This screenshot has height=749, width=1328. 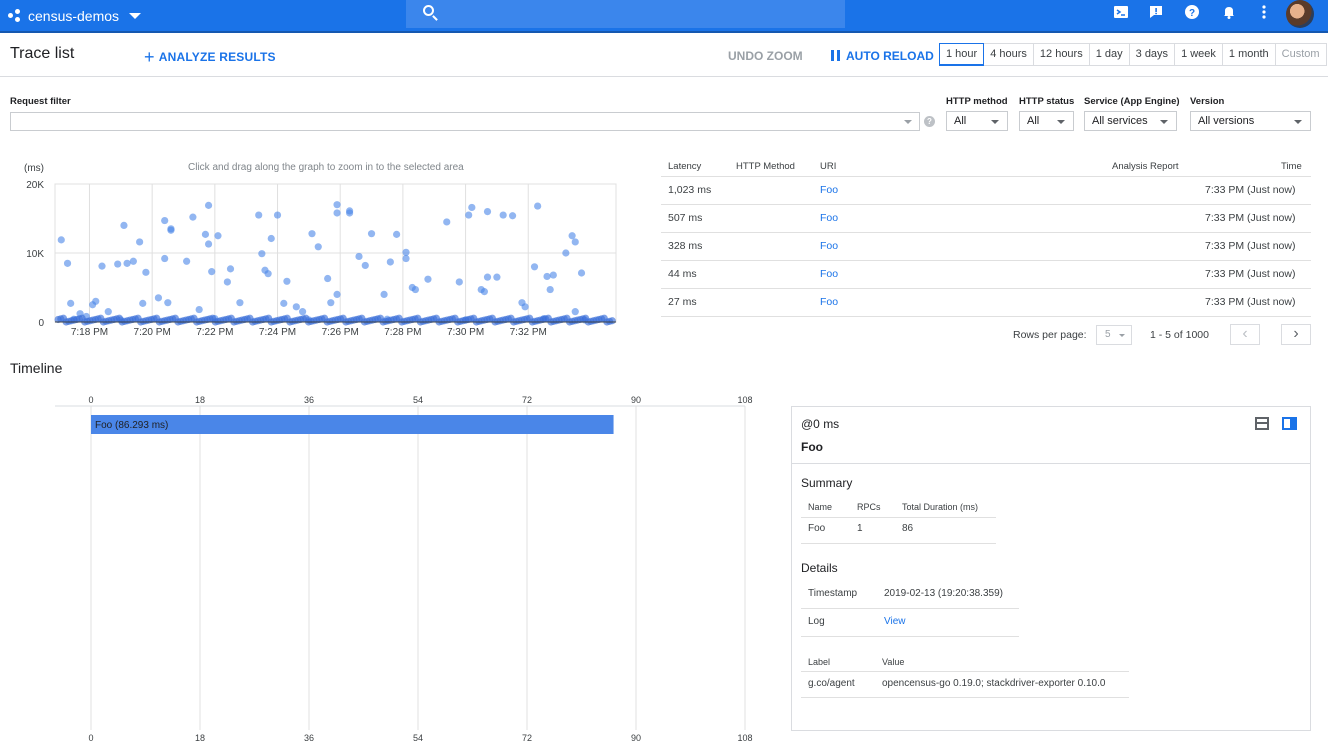 I want to click on prev-page-button: ‹, so click(x=1245, y=334).